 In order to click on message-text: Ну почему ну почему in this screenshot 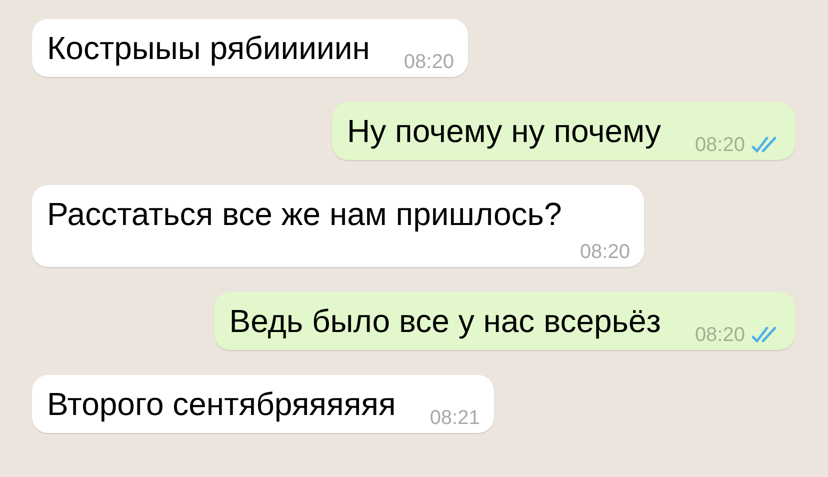, I will do `click(503, 131)`.